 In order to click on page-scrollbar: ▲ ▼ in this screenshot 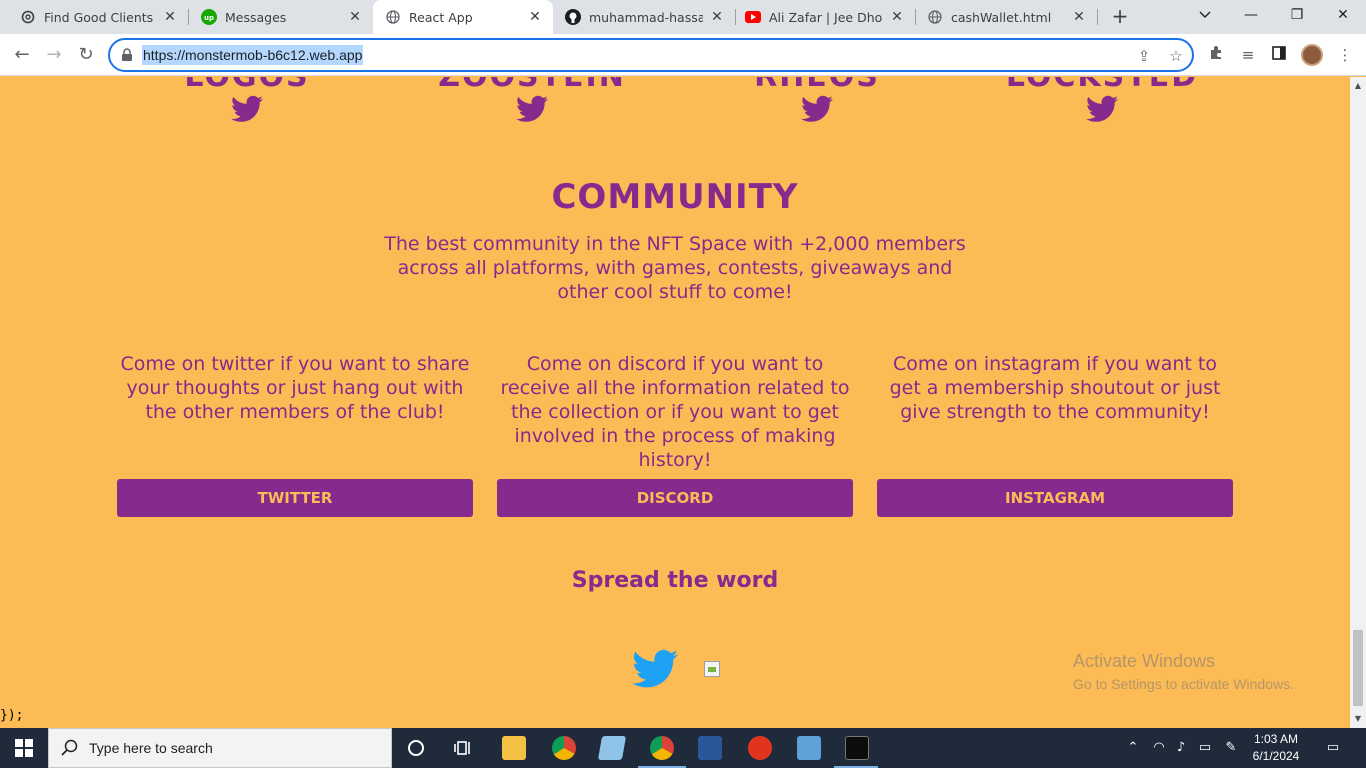, I will do `click(1358, 402)`.